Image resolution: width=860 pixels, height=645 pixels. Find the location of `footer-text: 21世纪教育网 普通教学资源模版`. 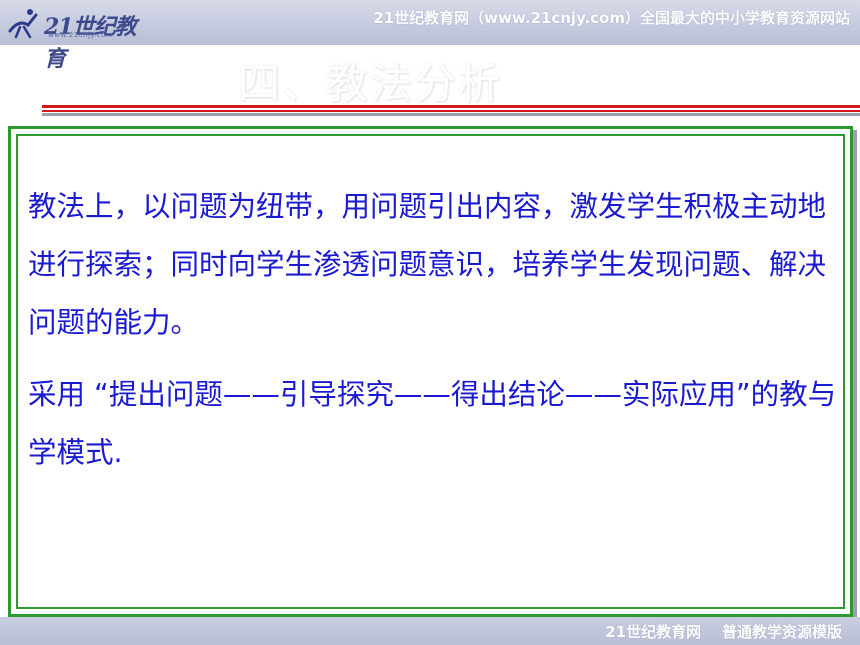

footer-text: 21世纪教育网 普通教学资源模版 is located at coordinates (723, 632).